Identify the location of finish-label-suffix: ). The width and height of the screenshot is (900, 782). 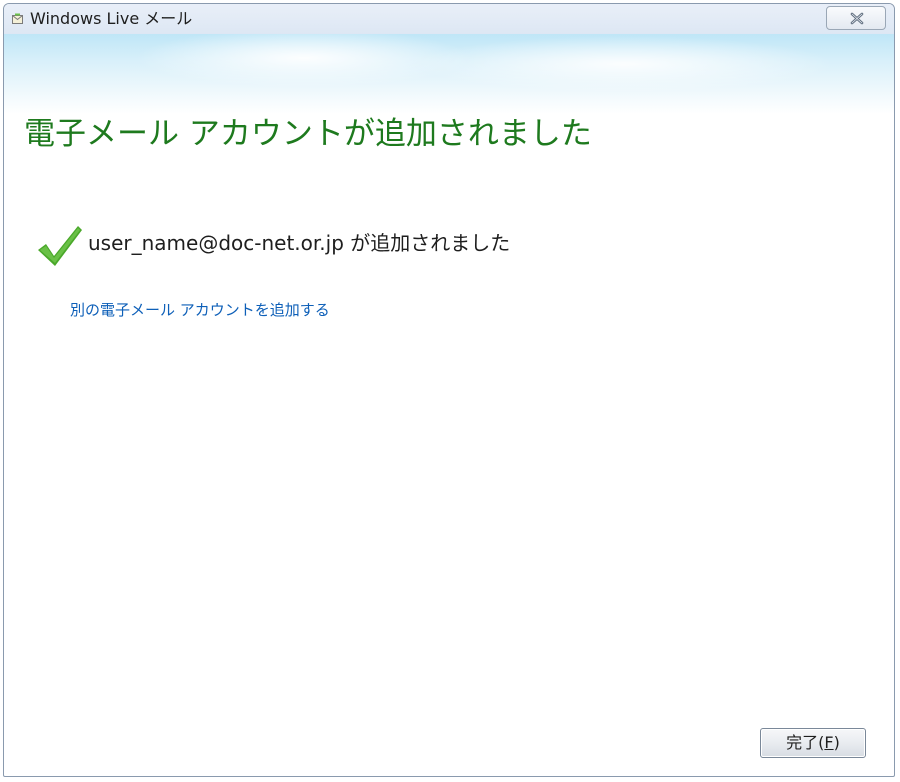
(836, 742).